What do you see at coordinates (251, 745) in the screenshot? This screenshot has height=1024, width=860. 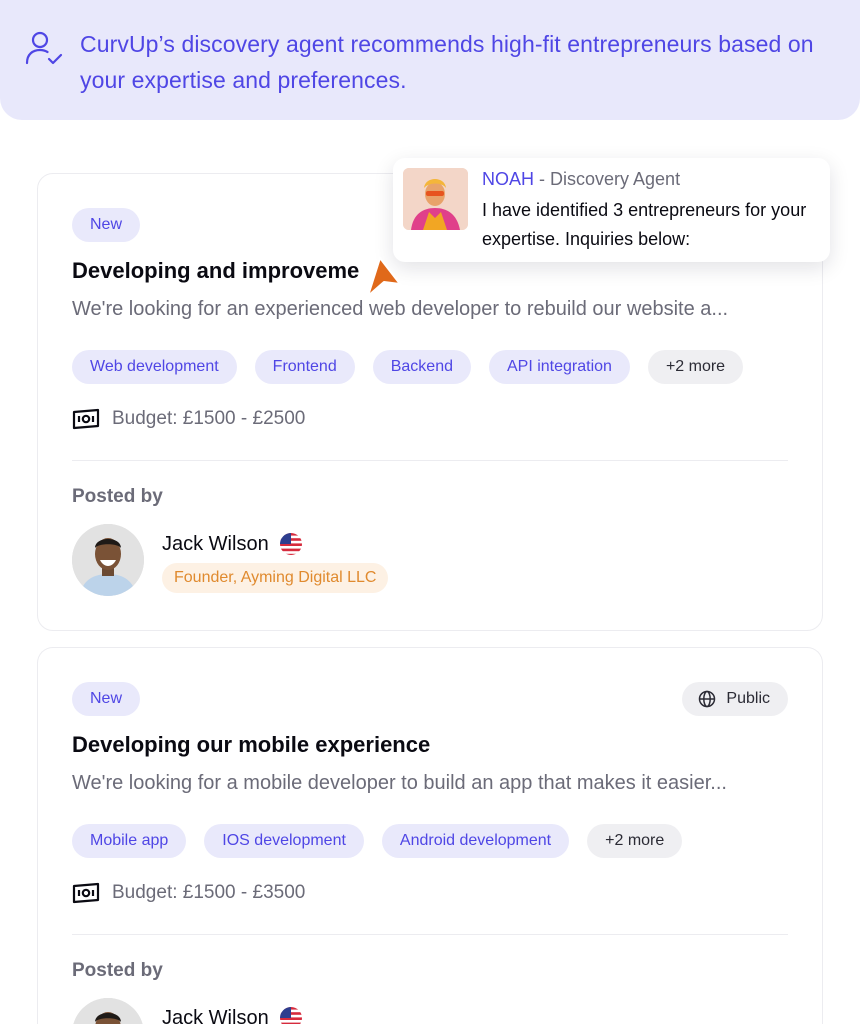 I see `inquiry-title: Developing our mobile experience` at bounding box center [251, 745].